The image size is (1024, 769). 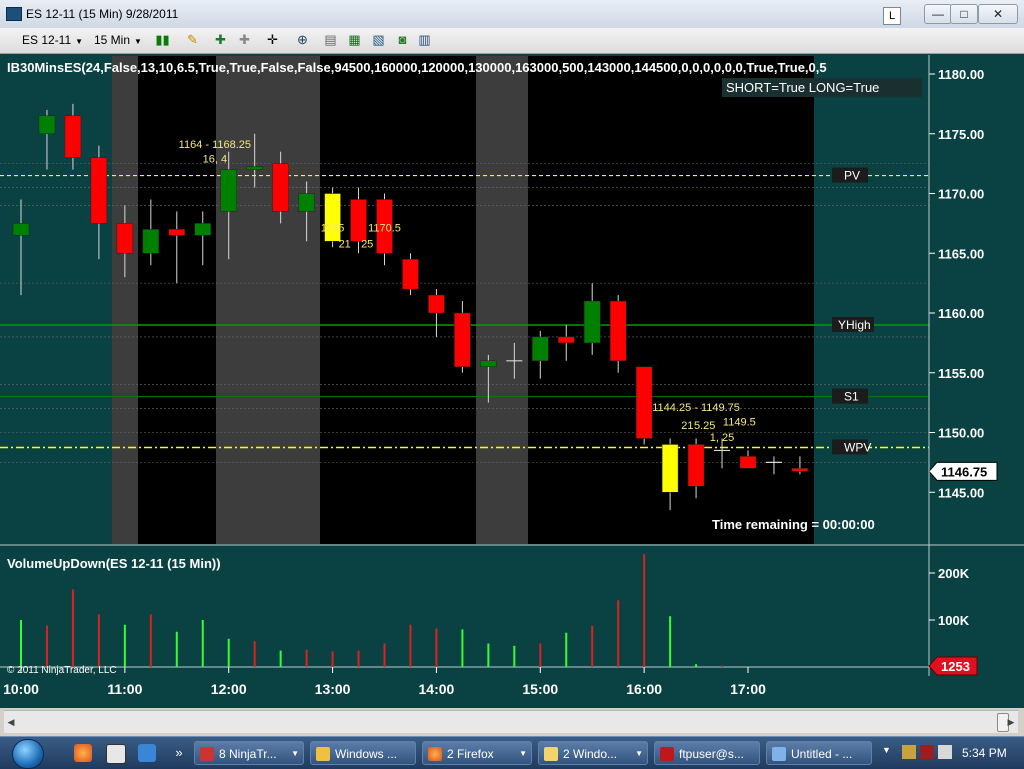 What do you see at coordinates (378, 40) in the screenshot?
I see `properties-icon: ▧` at bounding box center [378, 40].